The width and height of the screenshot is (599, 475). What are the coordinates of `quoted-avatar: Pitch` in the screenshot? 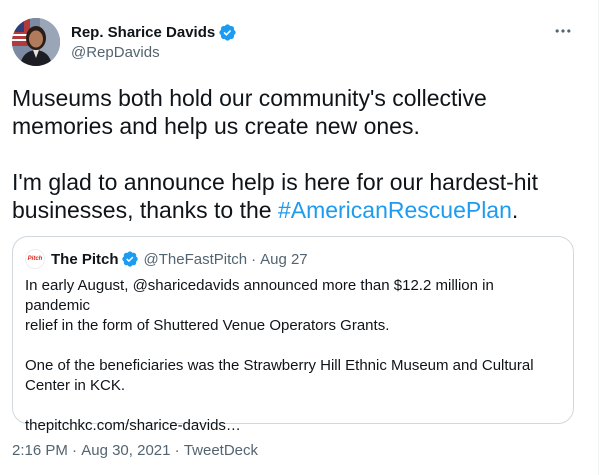 It's located at (35, 259).